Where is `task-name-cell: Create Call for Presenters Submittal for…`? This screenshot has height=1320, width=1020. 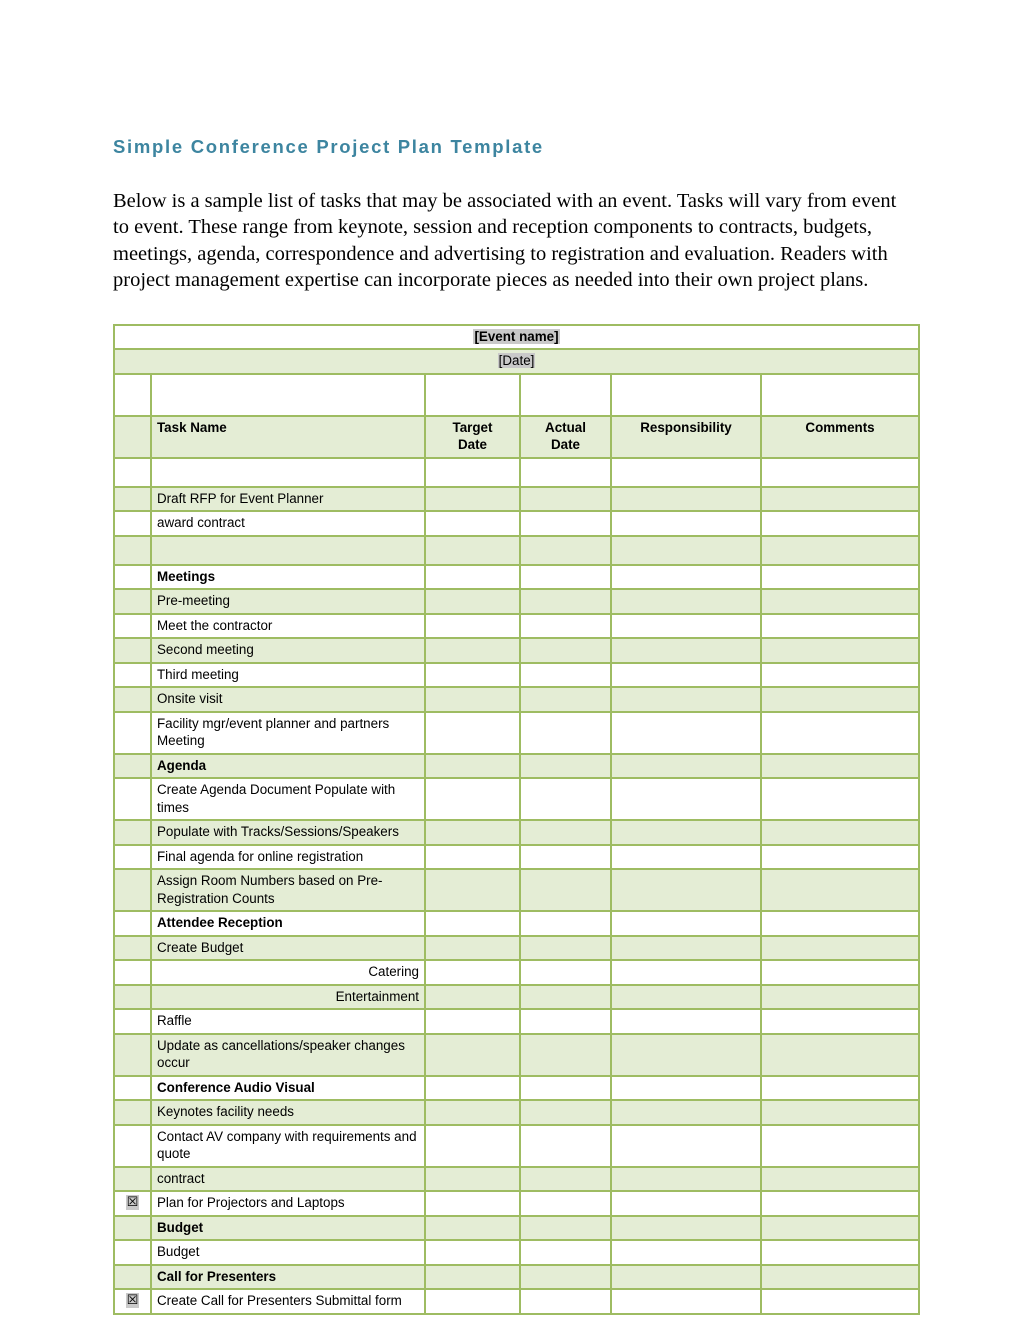 task-name-cell: Create Call for Presenters Submittal for… is located at coordinates (288, 1301).